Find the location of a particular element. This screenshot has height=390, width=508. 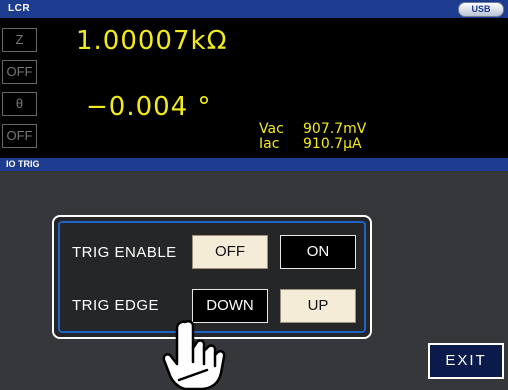

trig-edge-up-button: UP is located at coordinates (318, 306).